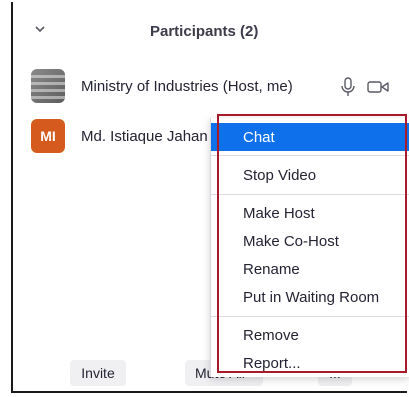 This screenshot has height=397, width=409. What do you see at coordinates (48, 86) in the screenshot?
I see `avatar` at bounding box center [48, 86].